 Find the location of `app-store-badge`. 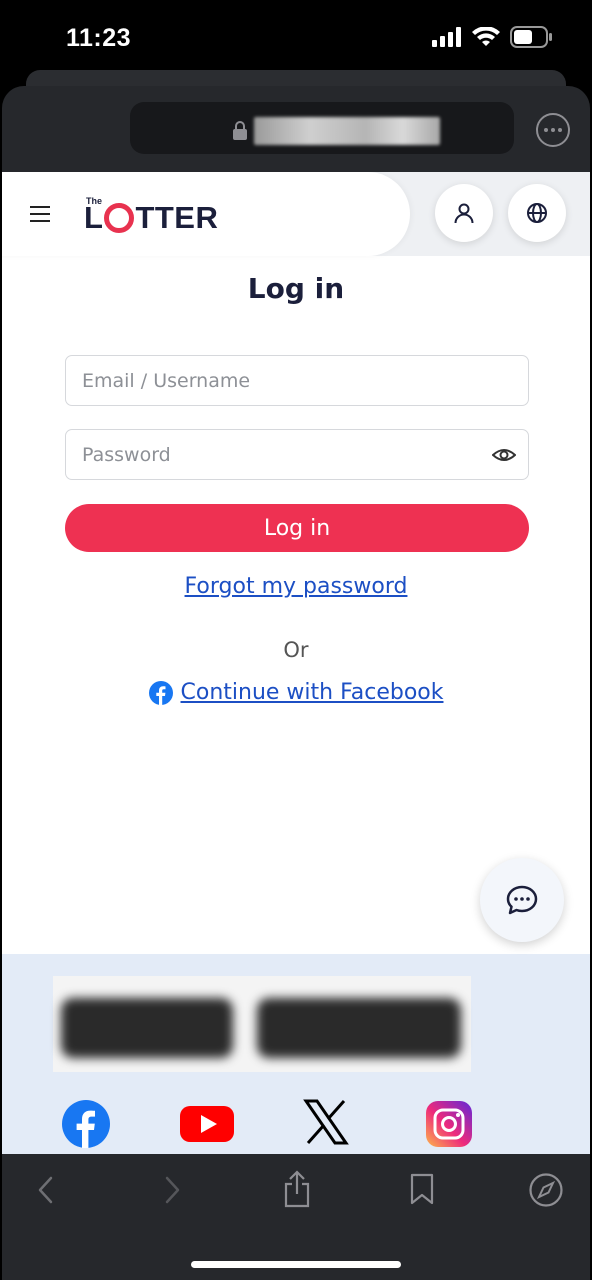

app-store-badge is located at coordinates (147, 1028).